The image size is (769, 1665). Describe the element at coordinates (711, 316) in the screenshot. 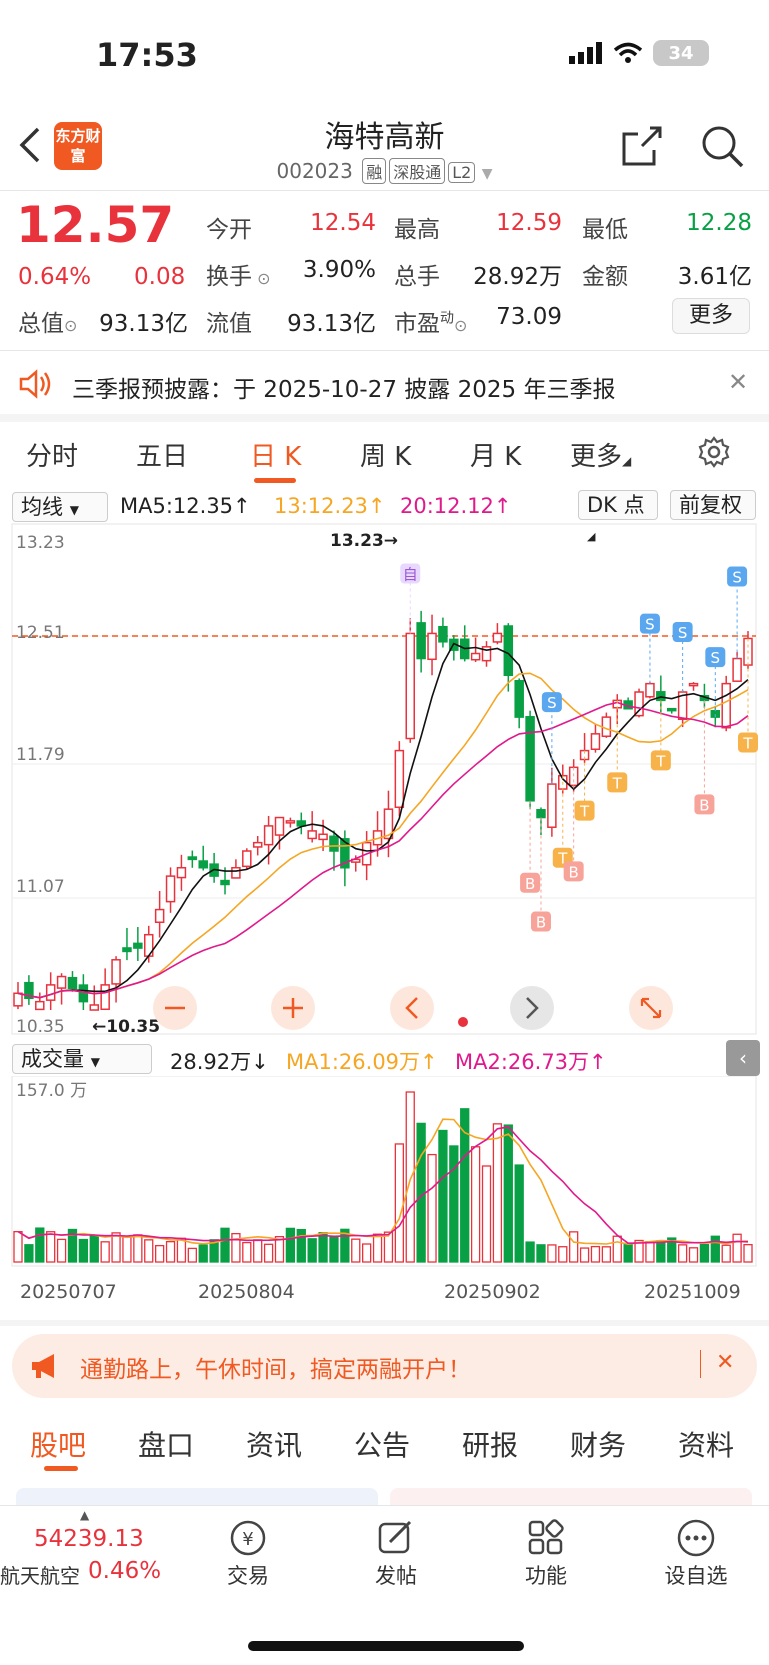

I see `more-button: 更多` at that location.